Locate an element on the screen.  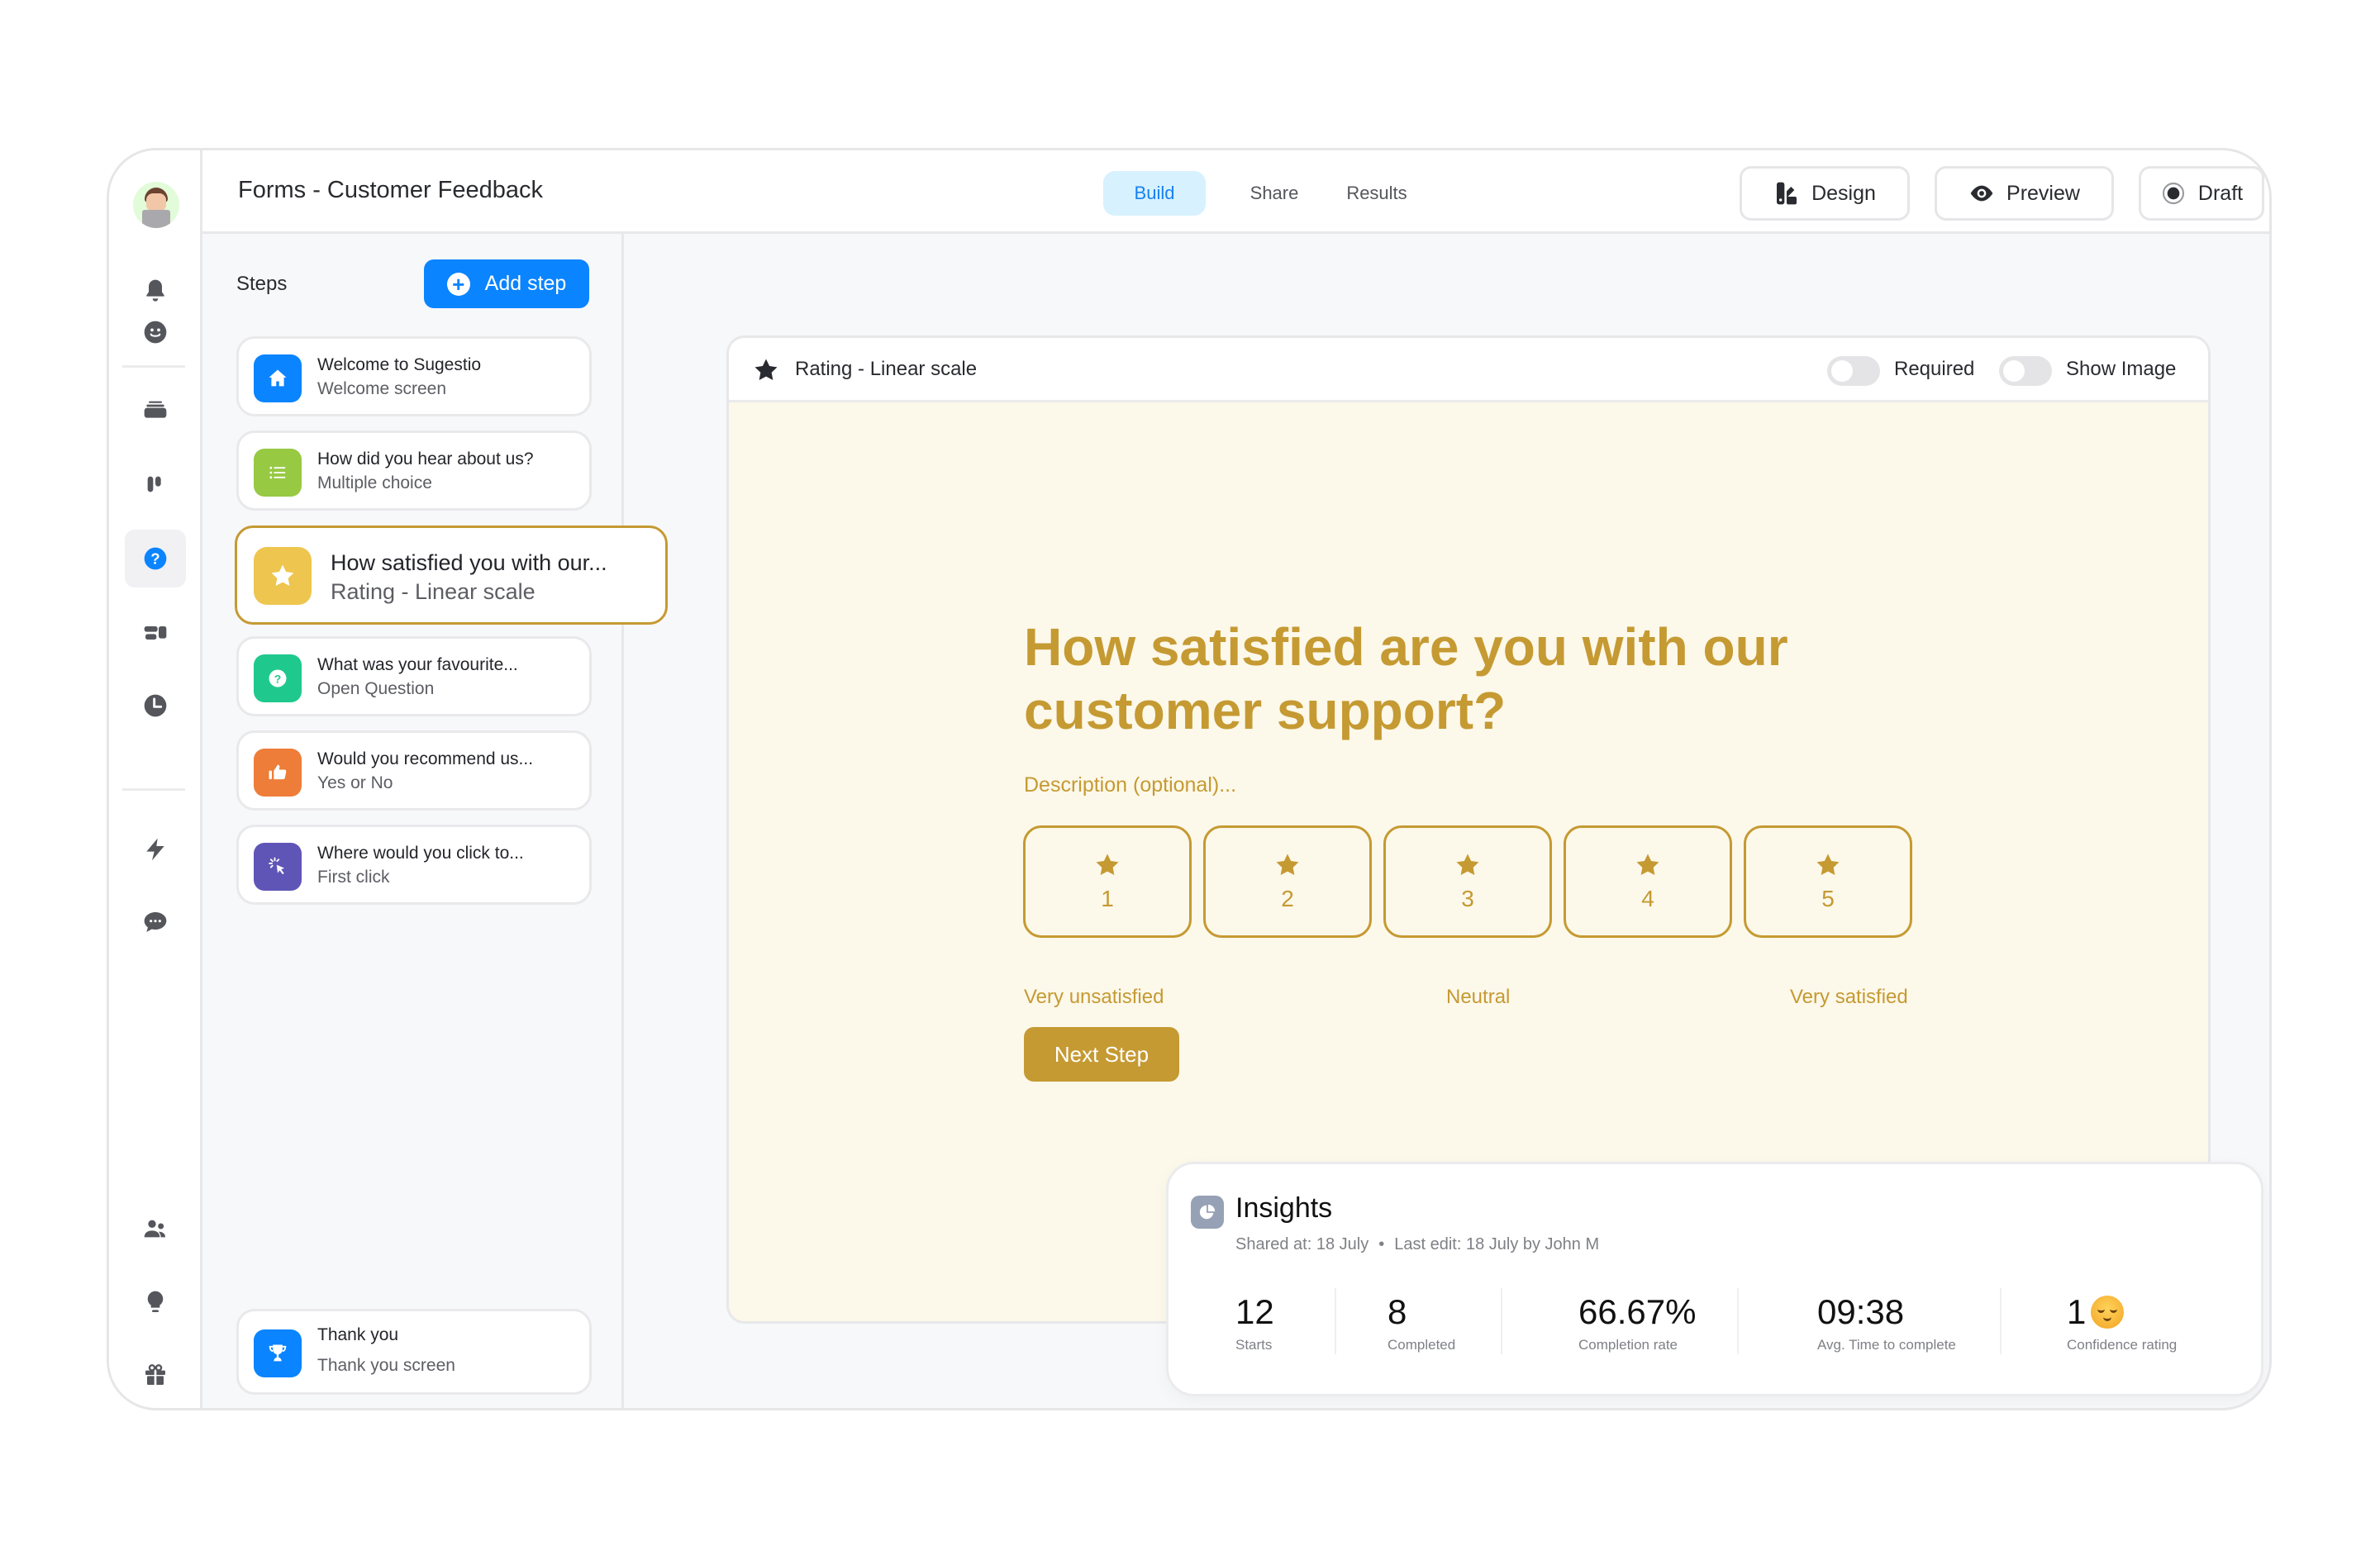
next-step-button: Next Step is located at coordinates (1101, 1054).